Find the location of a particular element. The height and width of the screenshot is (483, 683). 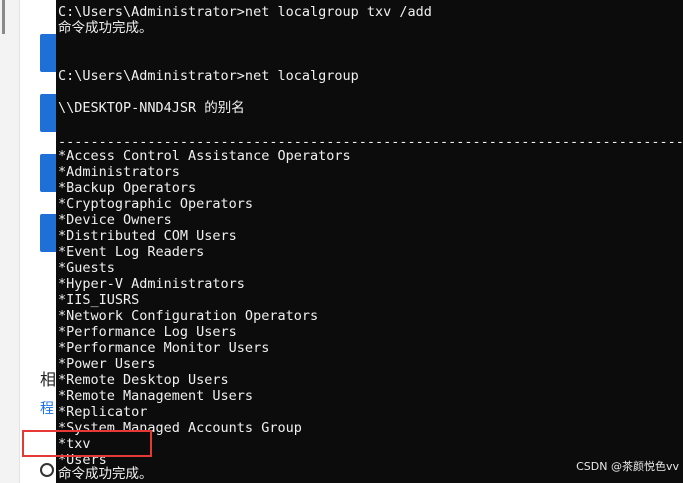

background-link: 程 is located at coordinates (47, 408).